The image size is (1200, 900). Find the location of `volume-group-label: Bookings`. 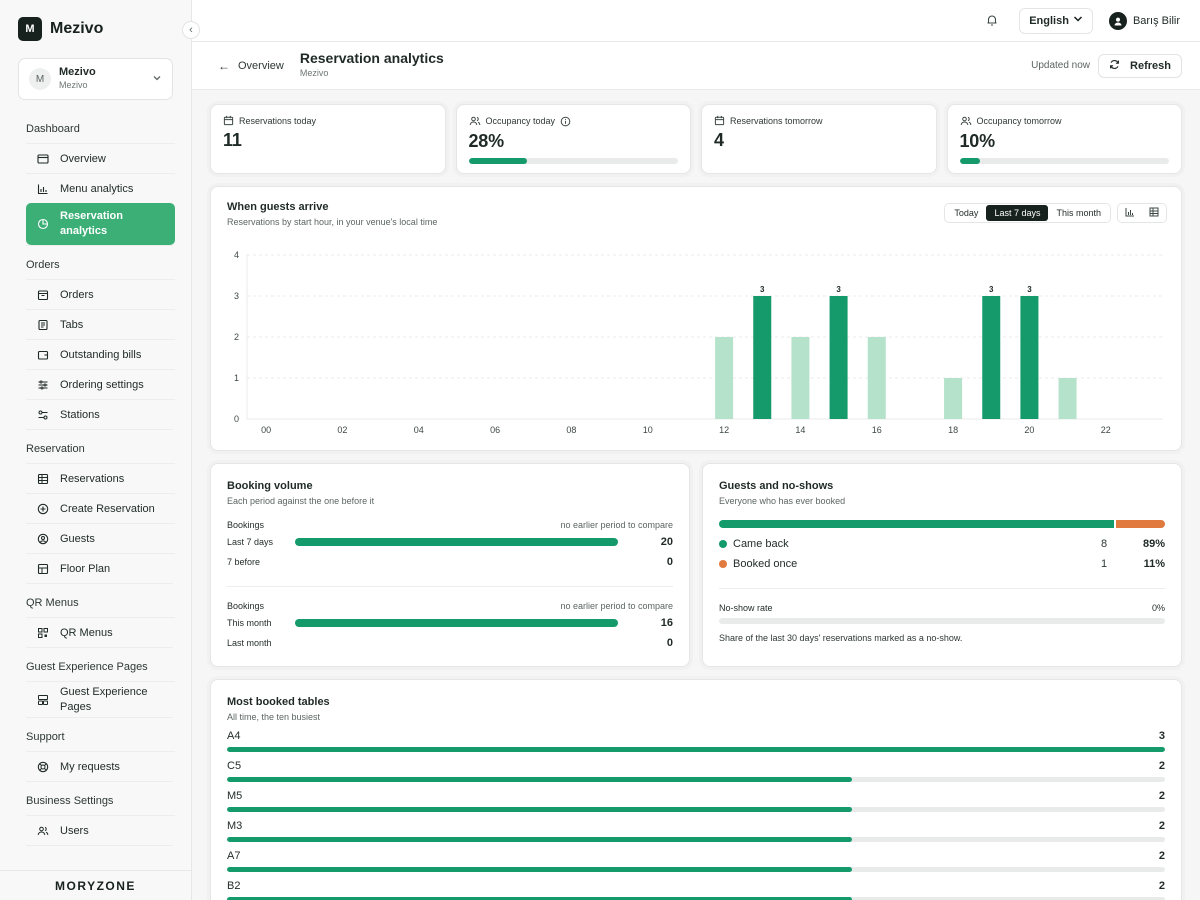

volume-group-label: Bookings is located at coordinates (246, 525).